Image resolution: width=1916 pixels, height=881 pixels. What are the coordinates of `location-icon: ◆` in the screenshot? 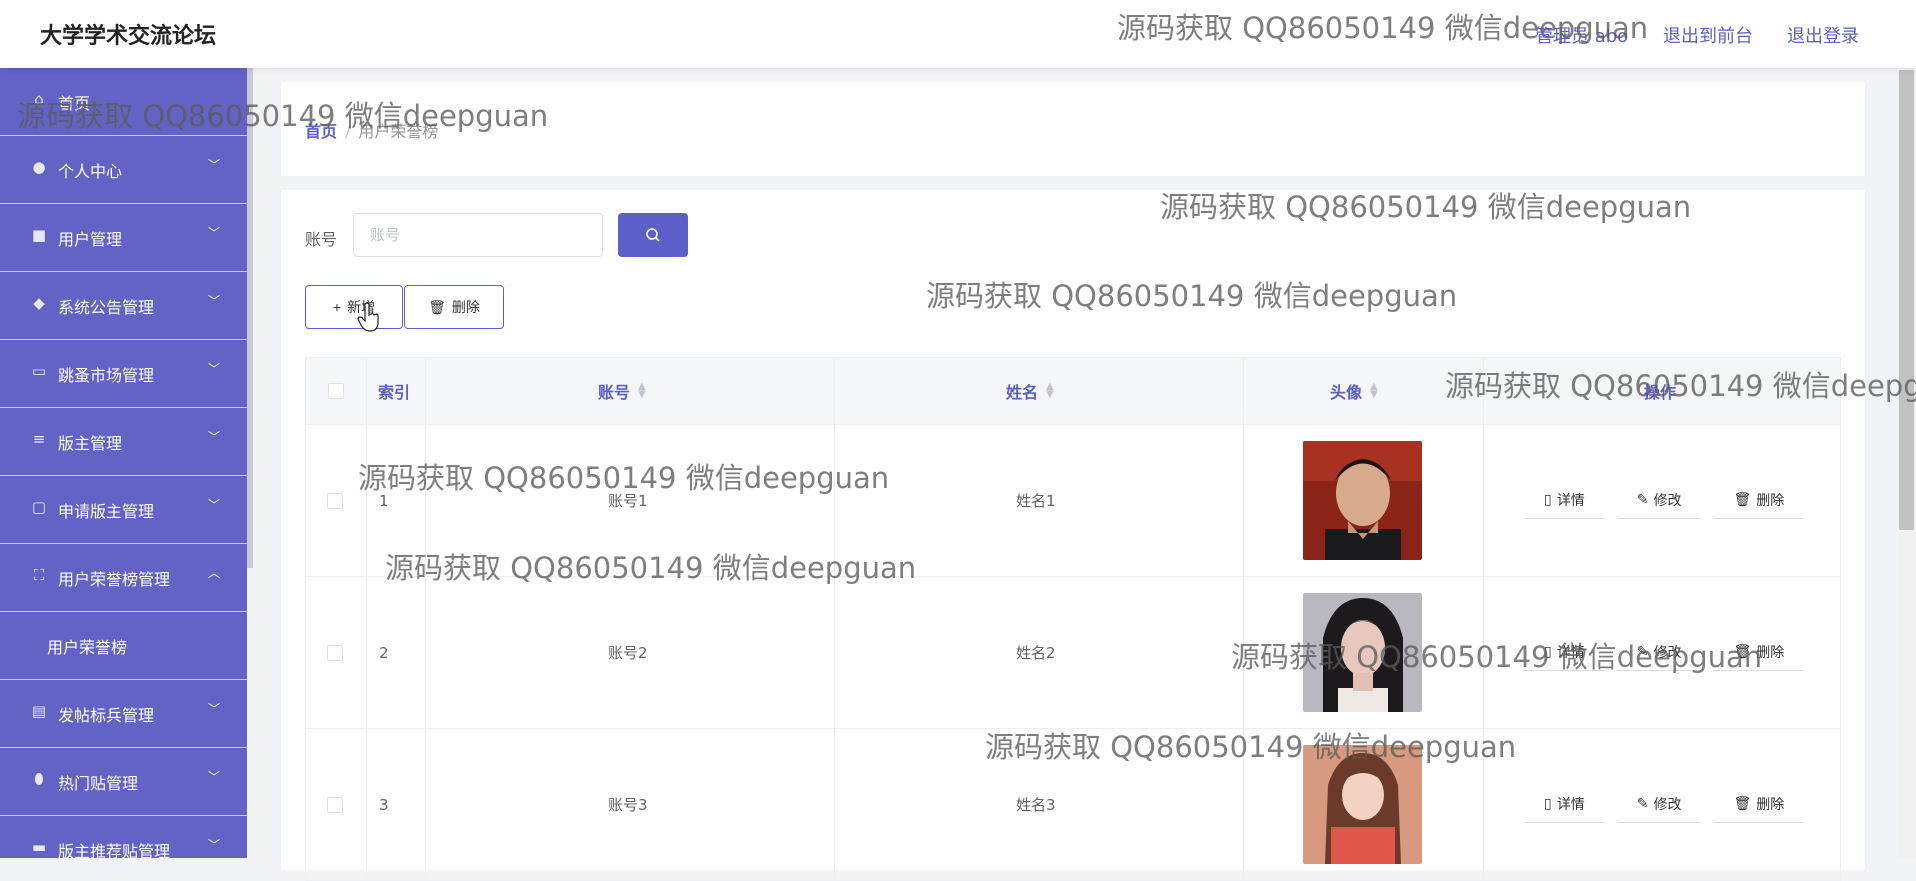 It's located at (39, 303).